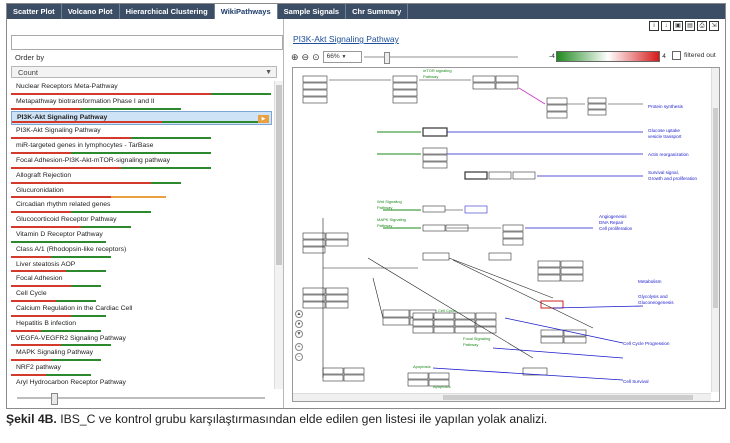 The image size is (730, 443). Describe the element at coordinates (144, 72) in the screenshot. I see `order-by-select: Count ▼` at that location.